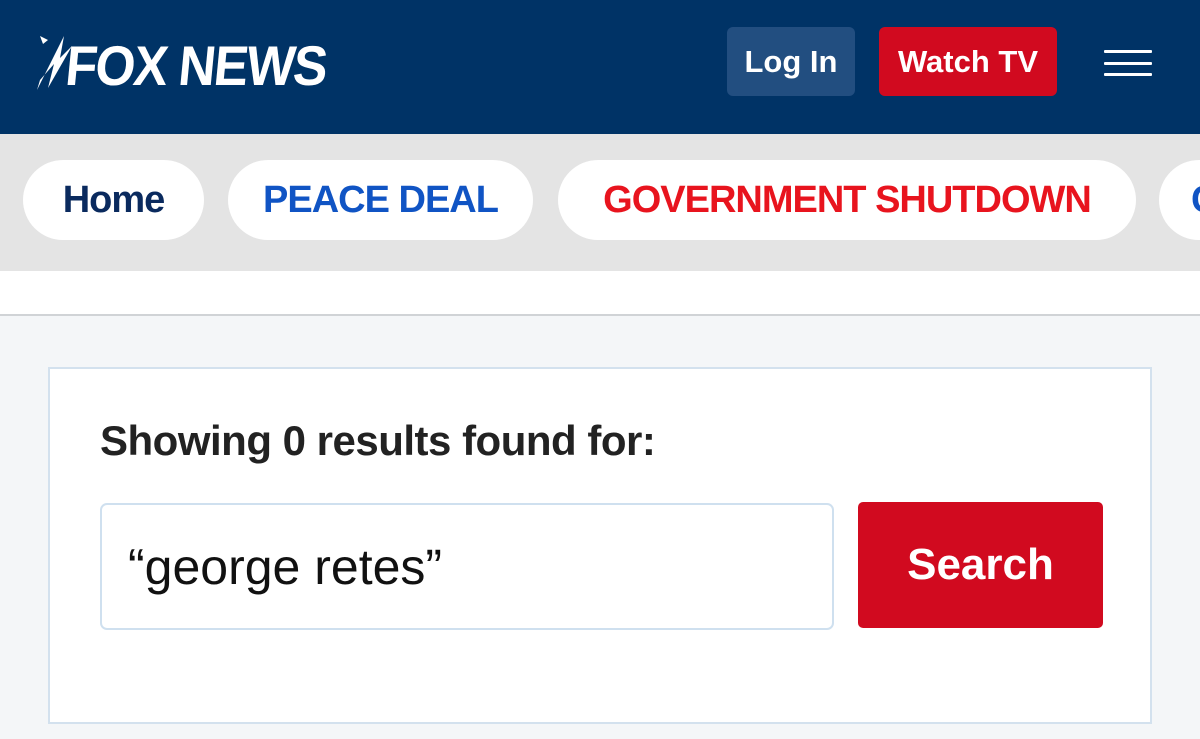 Image resolution: width=1200 pixels, height=739 pixels. What do you see at coordinates (380, 200) in the screenshot?
I see `nav-pill-peace-deal: PEACE DEAL` at bounding box center [380, 200].